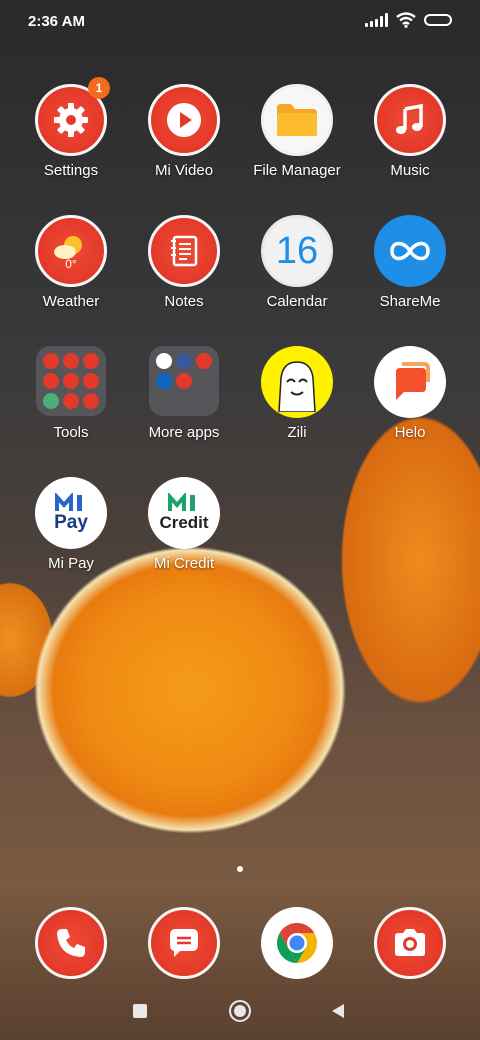 The image size is (480, 1040). Describe the element at coordinates (410, 120) in the screenshot. I see `music-note-icon` at that location.